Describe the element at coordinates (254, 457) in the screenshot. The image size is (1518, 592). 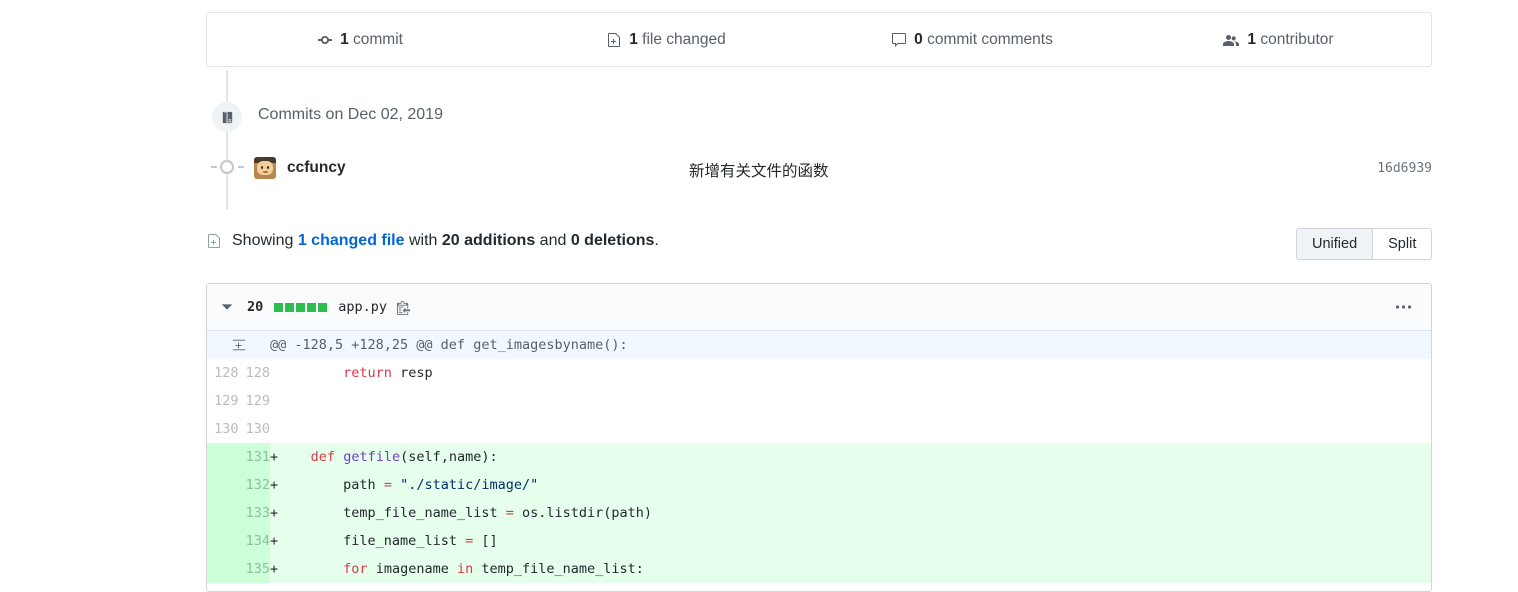
I see `new-line-number: 131` at that location.